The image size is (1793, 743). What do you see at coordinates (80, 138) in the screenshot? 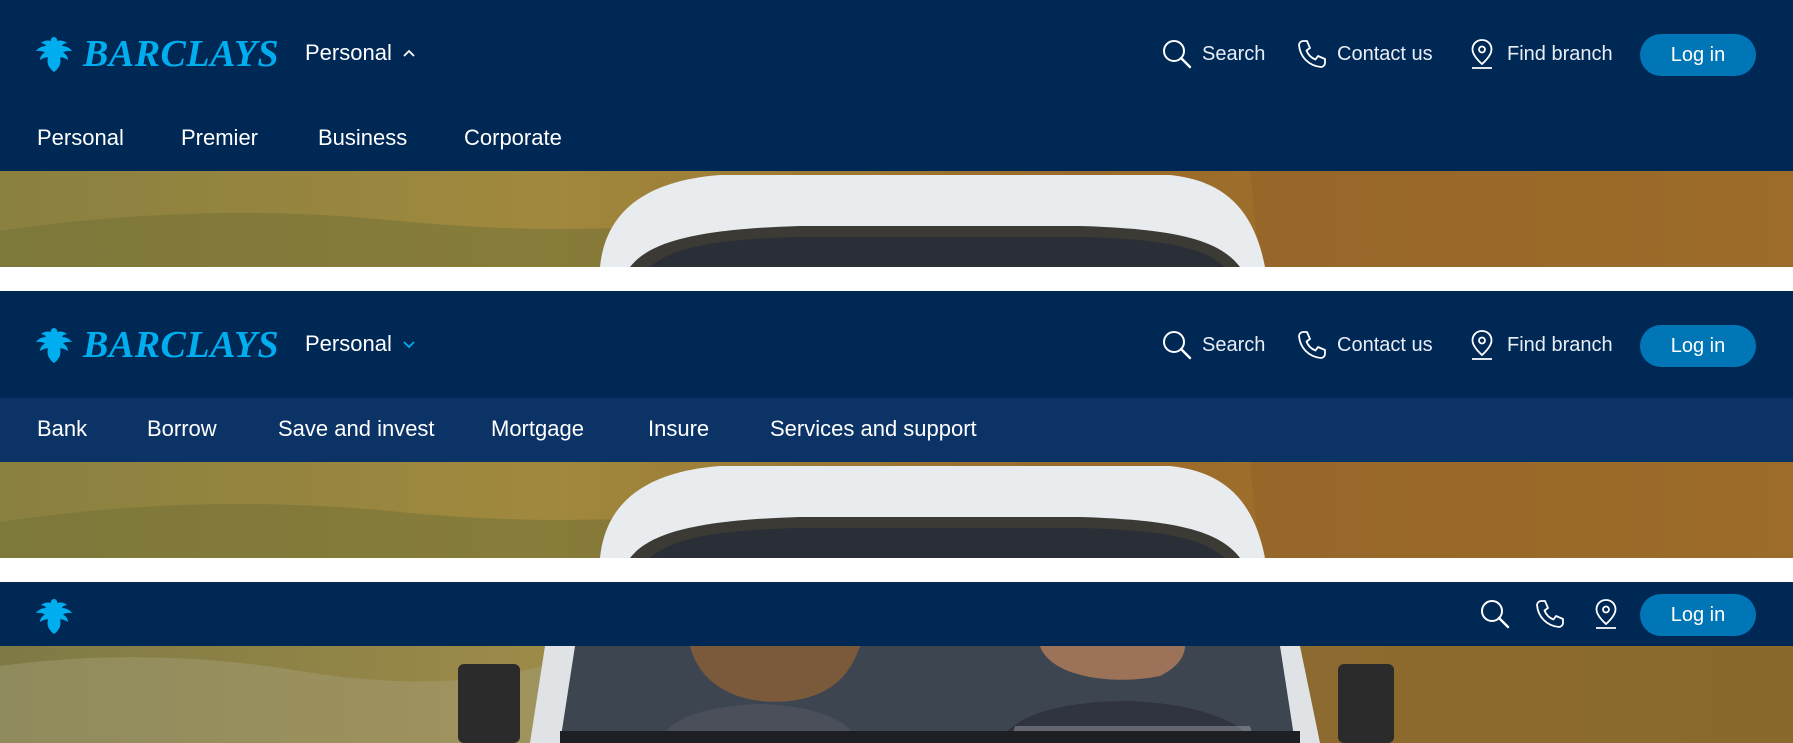
I see `segment-personal: Personal` at bounding box center [80, 138].